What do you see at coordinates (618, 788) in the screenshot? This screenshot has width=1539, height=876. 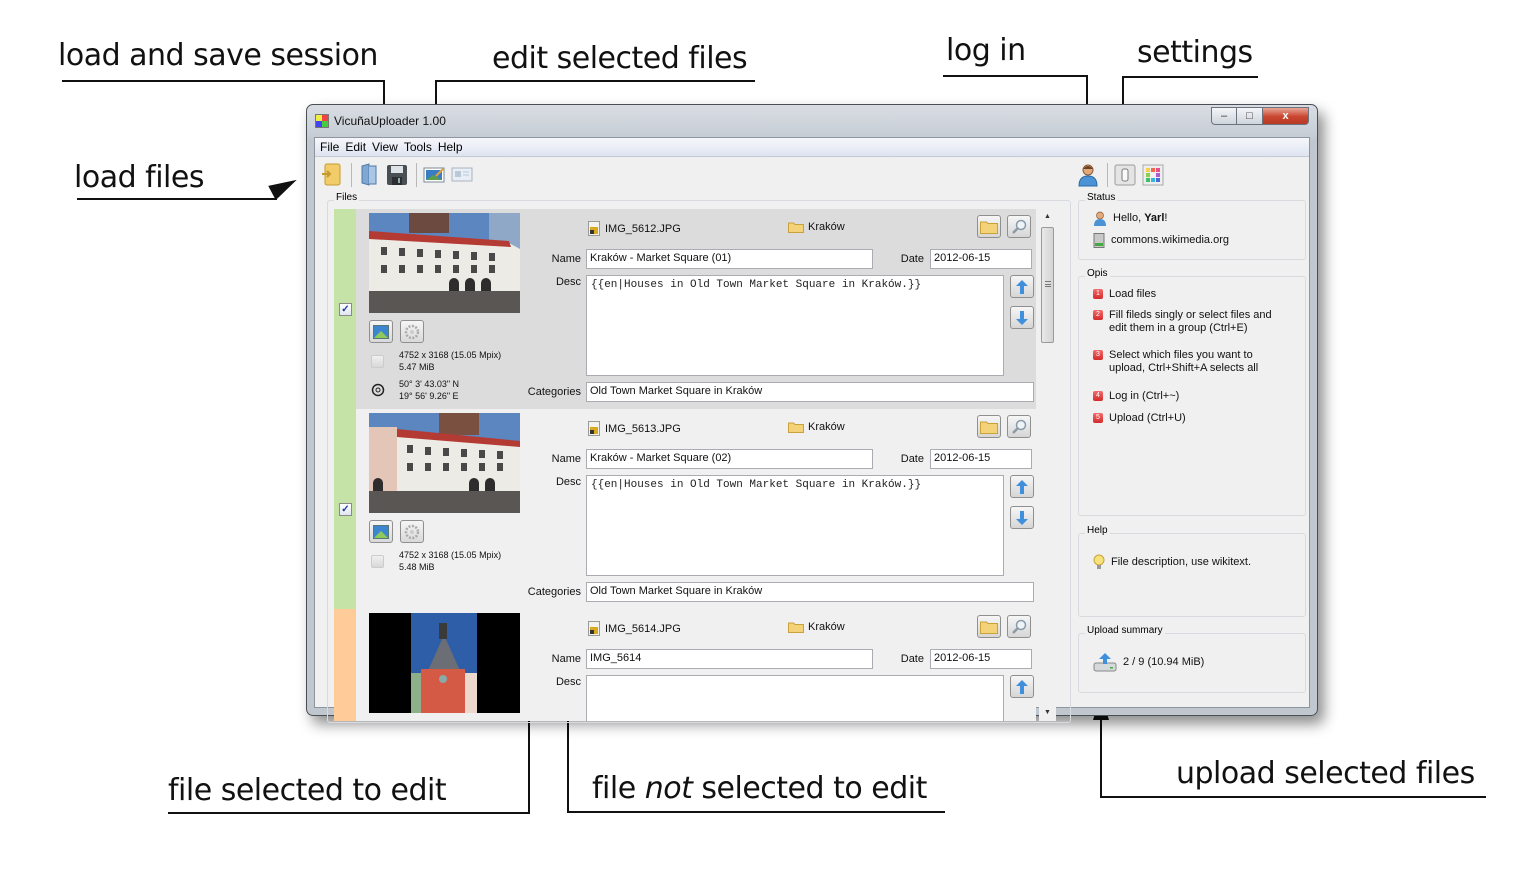 I see `annotation-text: file` at bounding box center [618, 788].